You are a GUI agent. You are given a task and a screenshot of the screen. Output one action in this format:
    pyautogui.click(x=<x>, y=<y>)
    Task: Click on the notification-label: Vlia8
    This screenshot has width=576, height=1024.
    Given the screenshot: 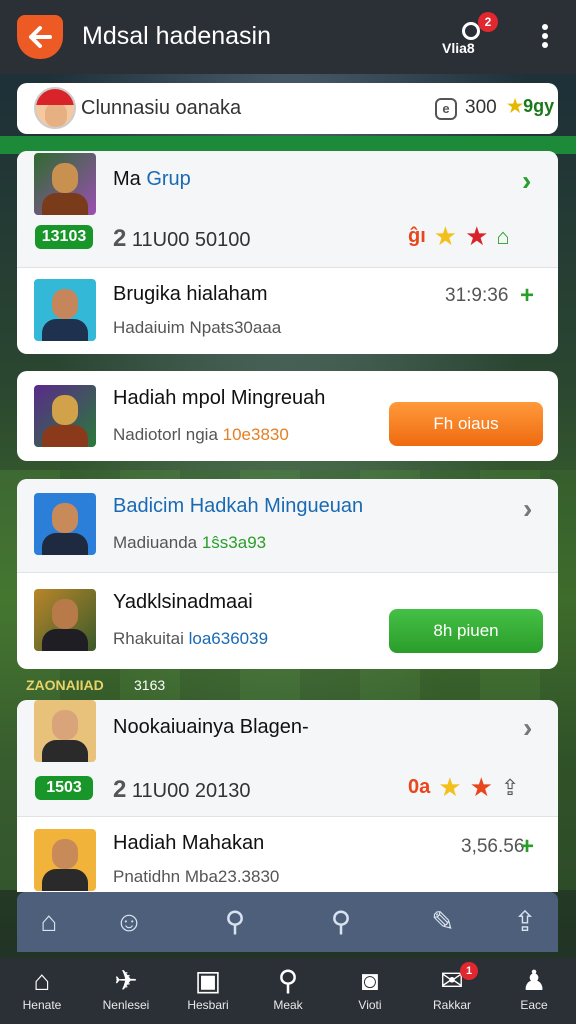 What is the action you would take?
    pyautogui.click(x=458, y=48)
    